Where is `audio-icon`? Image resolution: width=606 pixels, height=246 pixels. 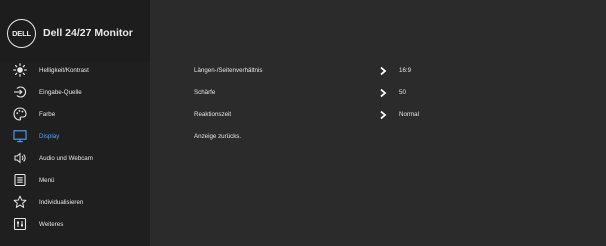
audio-icon is located at coordinates (20, 158).